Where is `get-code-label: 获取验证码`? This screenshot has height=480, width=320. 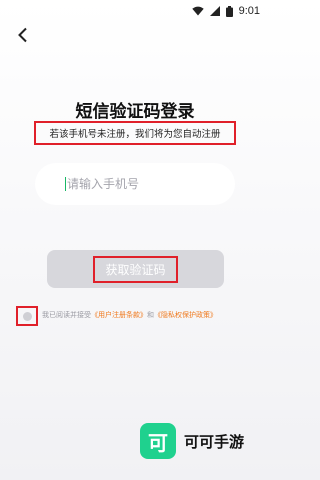 get-code-label: 获取验证码 is located at coordinates (135, 269).